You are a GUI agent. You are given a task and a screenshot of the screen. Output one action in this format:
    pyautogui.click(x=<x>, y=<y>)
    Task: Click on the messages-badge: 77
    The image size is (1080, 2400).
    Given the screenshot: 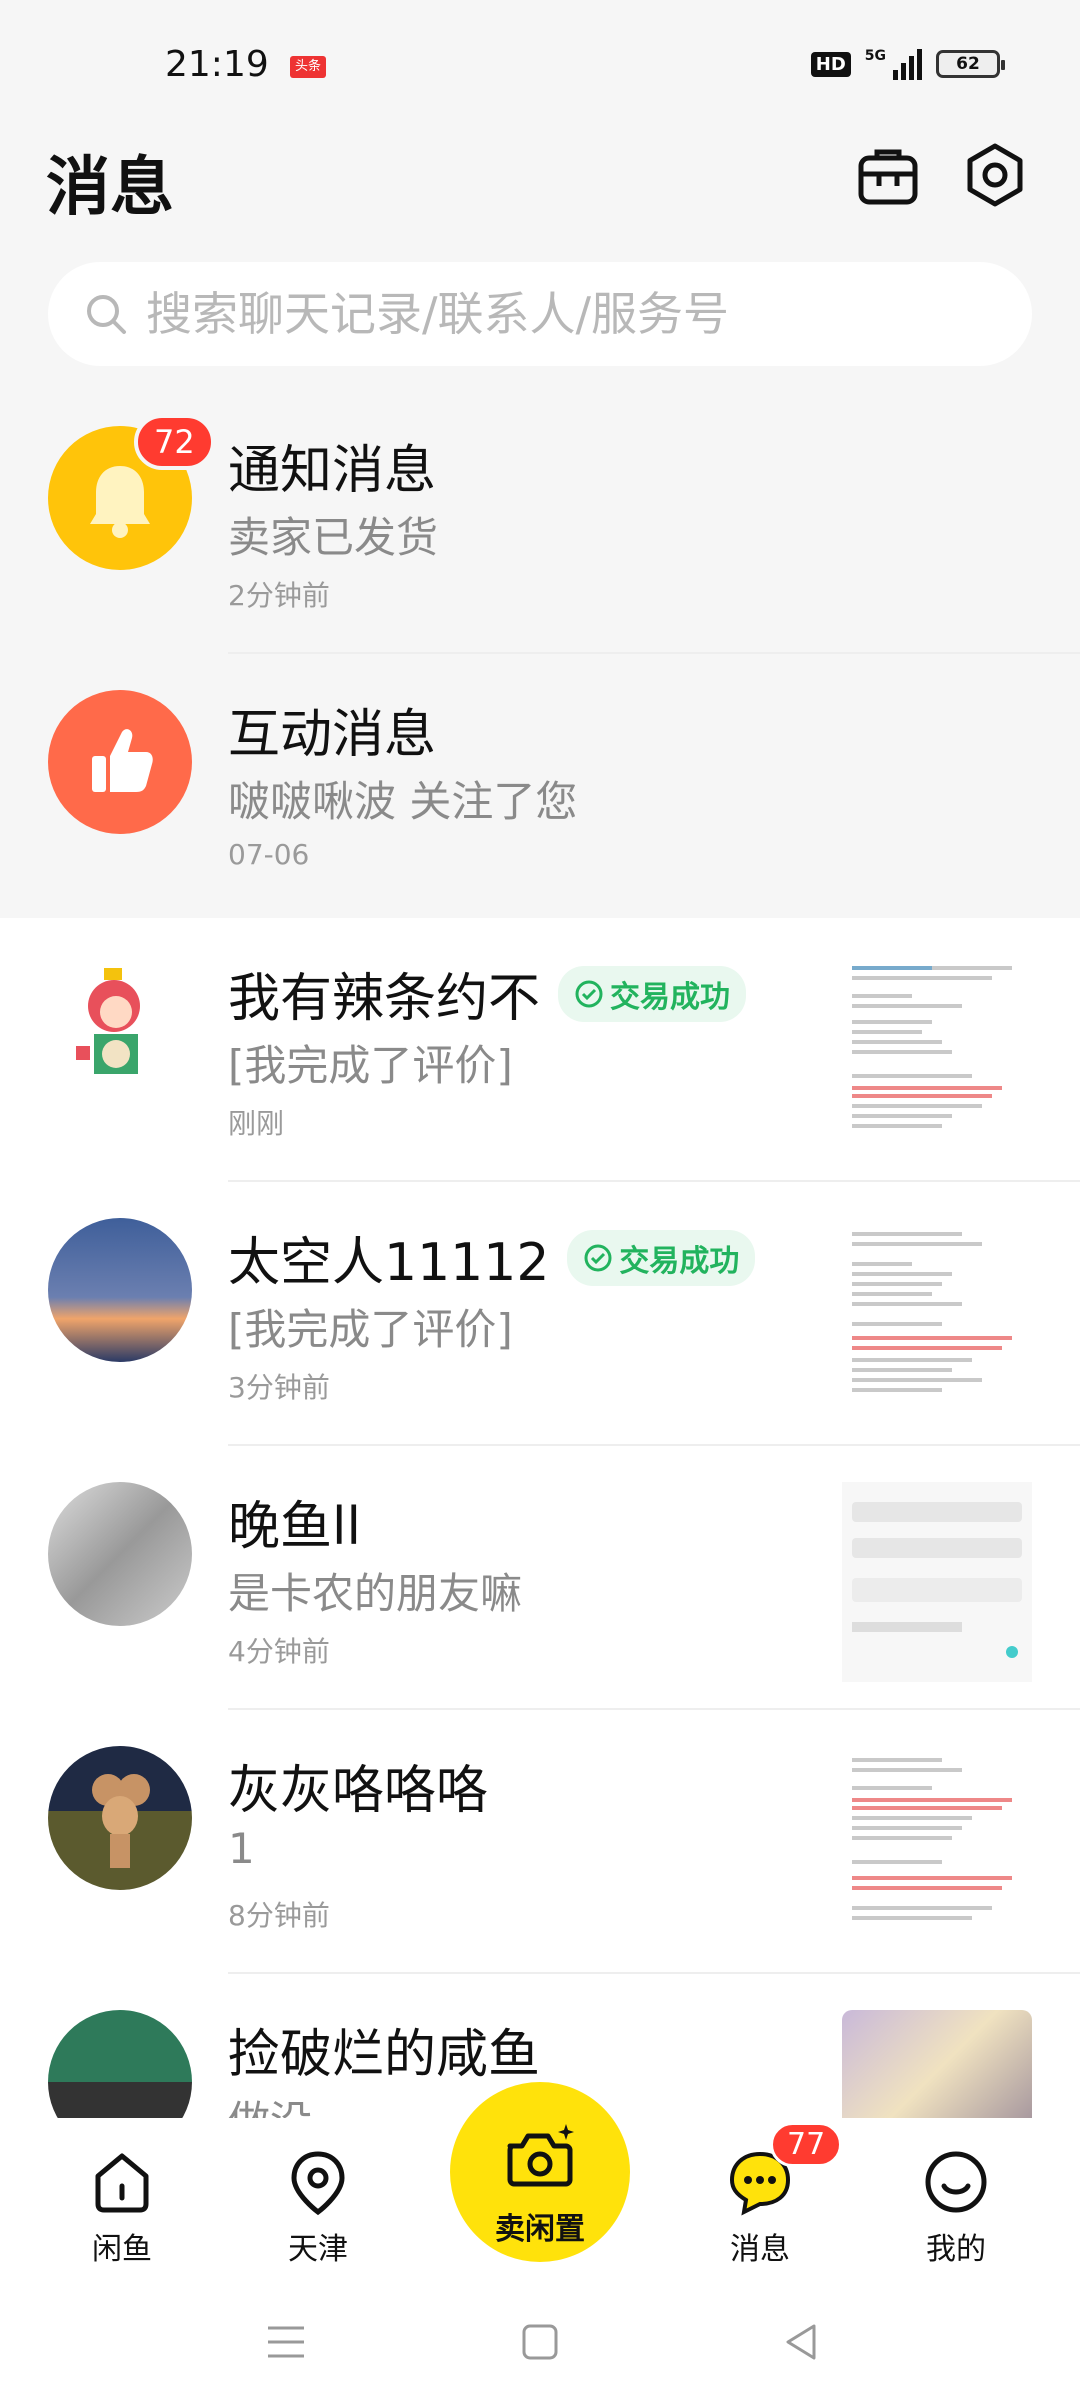 What is the action you would take?
    pyautogui.click(x=806, y=2144)
    